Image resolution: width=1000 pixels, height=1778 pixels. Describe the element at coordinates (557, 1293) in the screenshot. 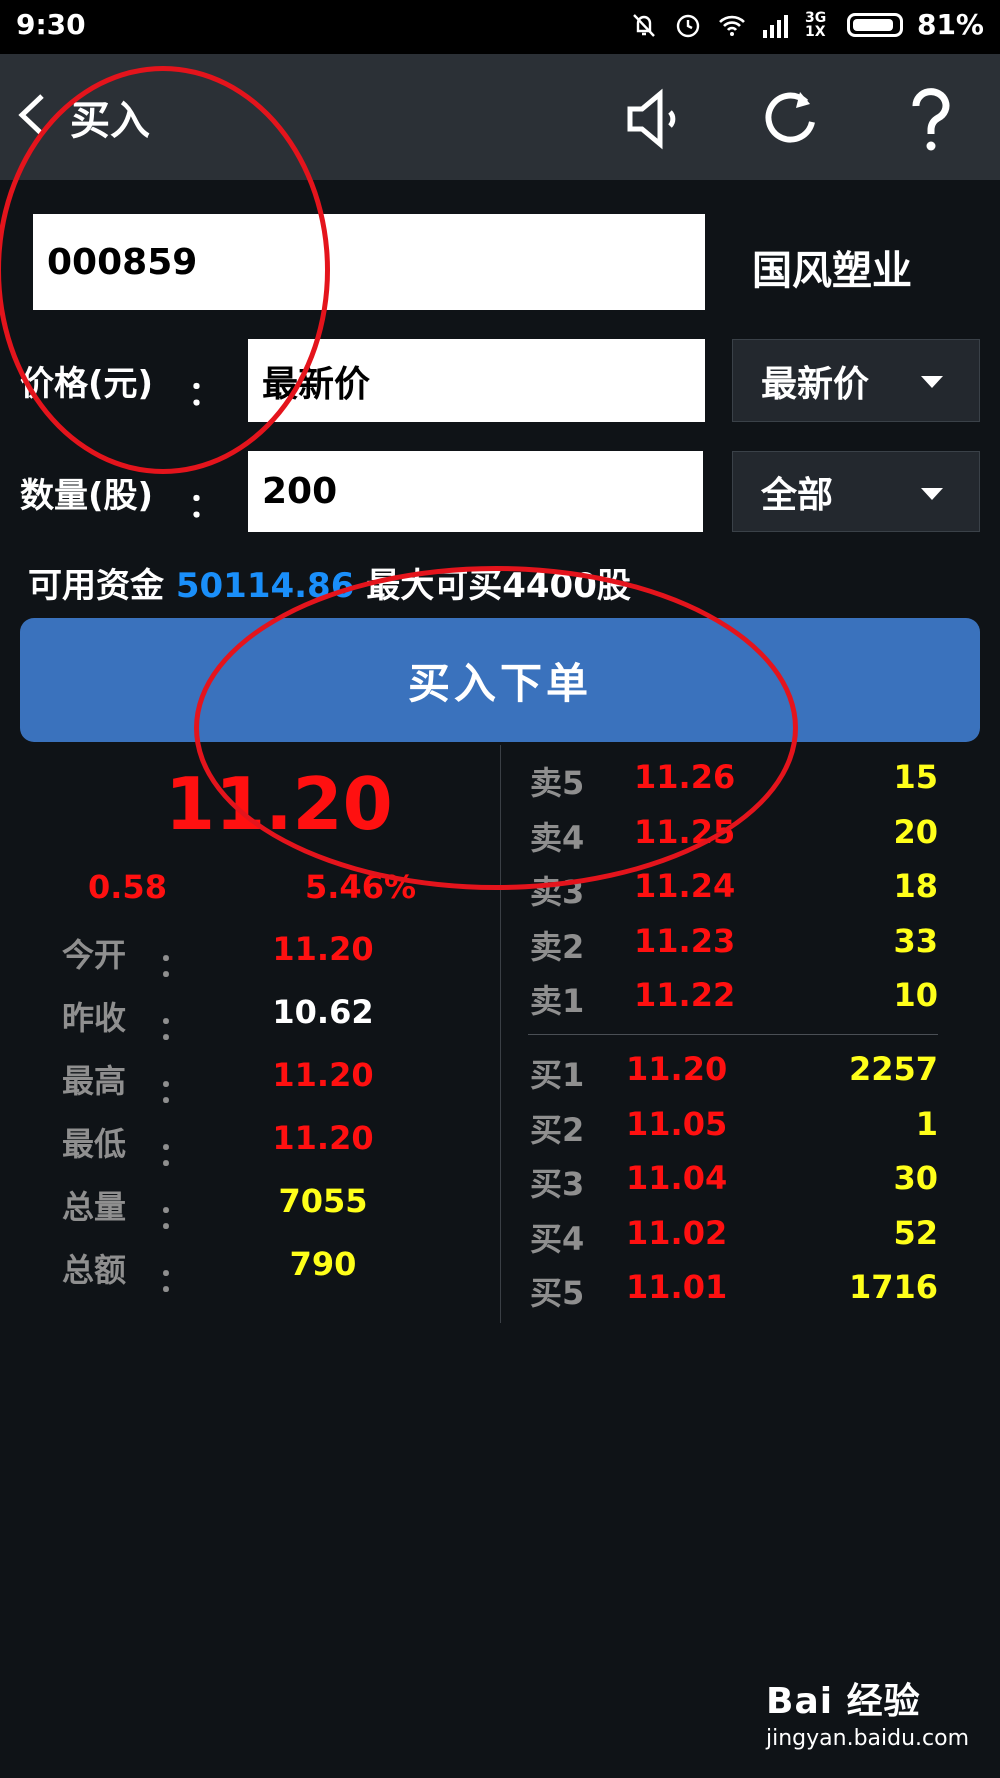

I see `bids-label: 买5` at that location.